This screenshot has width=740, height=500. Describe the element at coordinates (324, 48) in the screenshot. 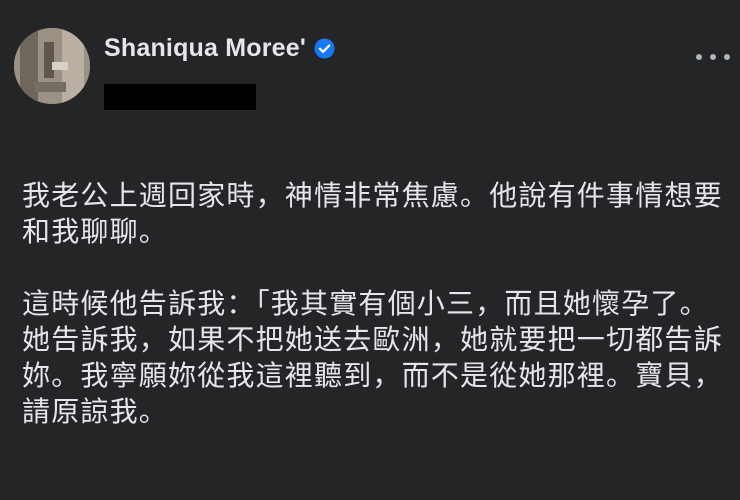

I see `verified-badge-icon` at that location.